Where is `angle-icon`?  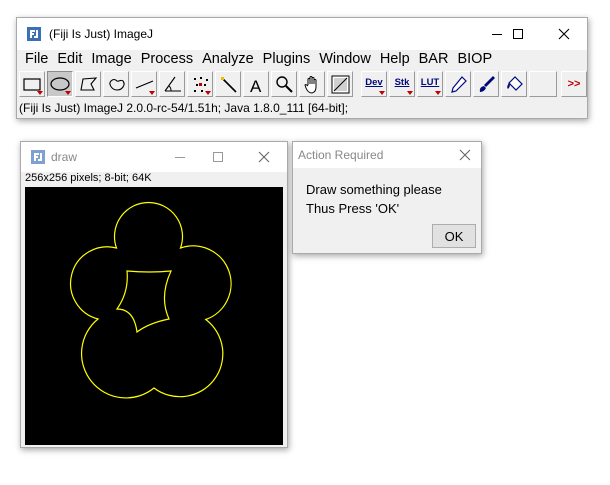
angle-icon is located at coordinates (172, 84).